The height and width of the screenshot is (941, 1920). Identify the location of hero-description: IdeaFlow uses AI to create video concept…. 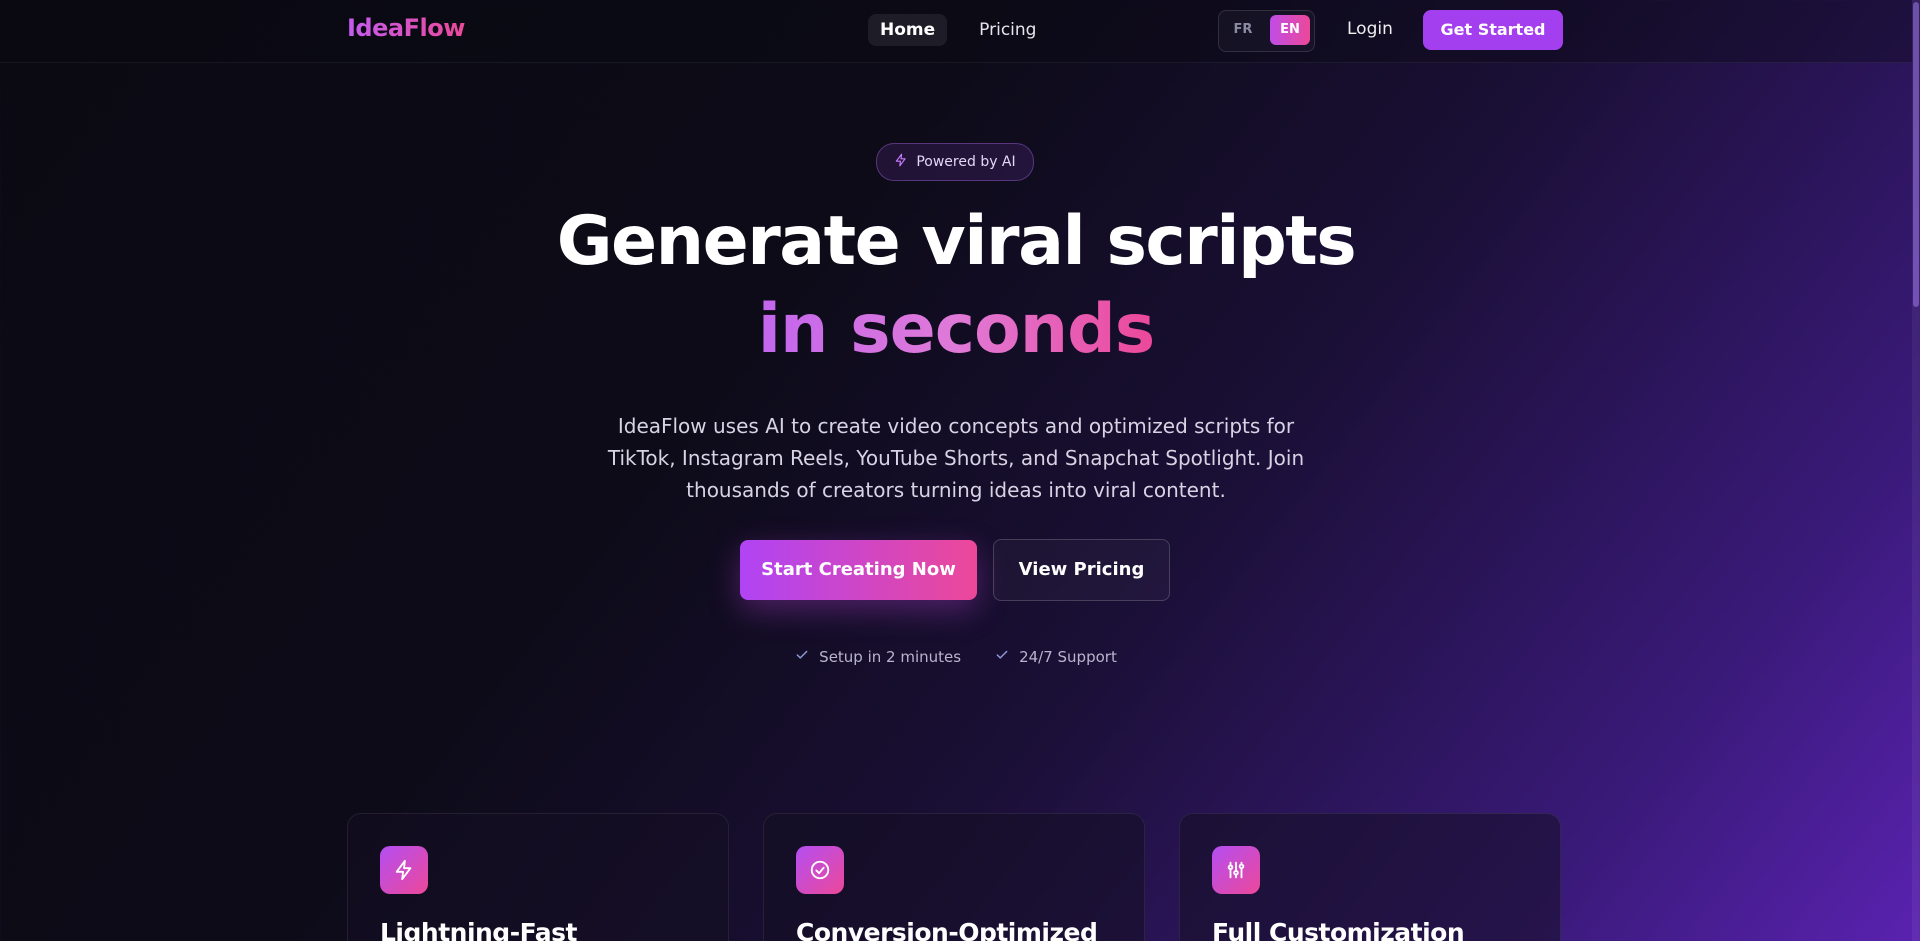
(956, 458).